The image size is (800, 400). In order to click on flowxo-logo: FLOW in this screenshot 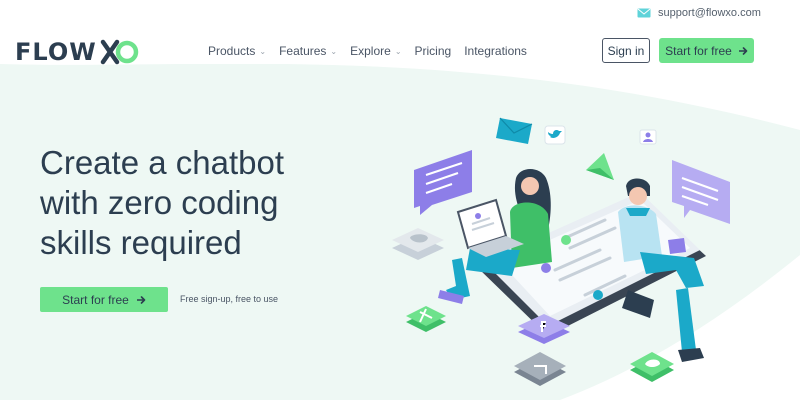, I will do `click(77, 52)`.